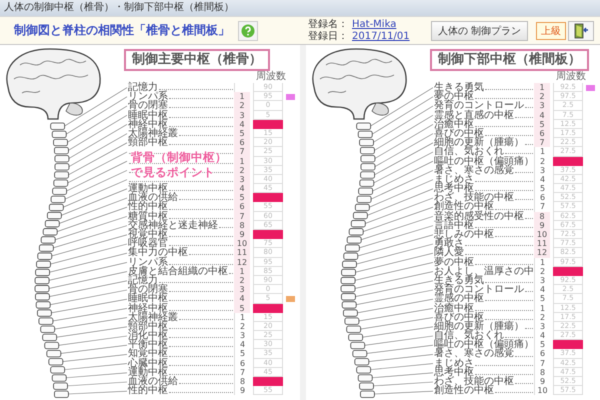  Describe the element at coordinates (148, 243) in the screenshot. I see `row-label: 呼吸器官` at that location.